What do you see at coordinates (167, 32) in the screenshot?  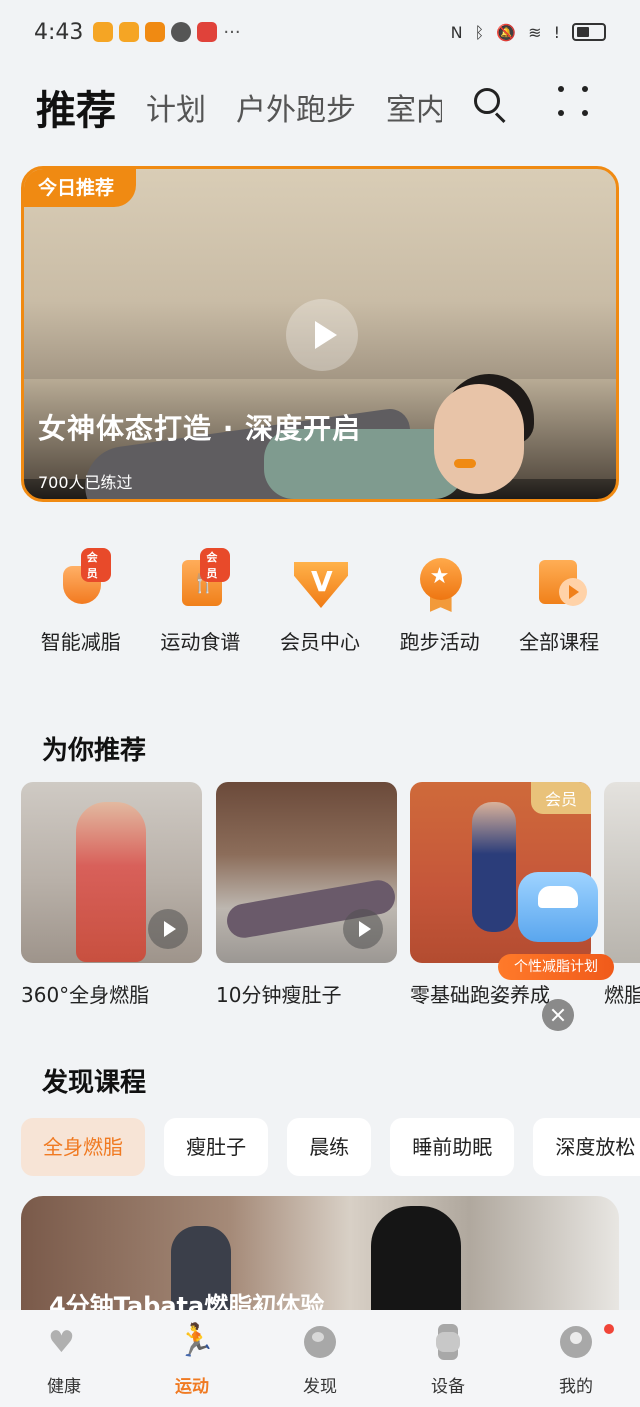 I see `notification-icons: ···` at bounding box center [167, 32].